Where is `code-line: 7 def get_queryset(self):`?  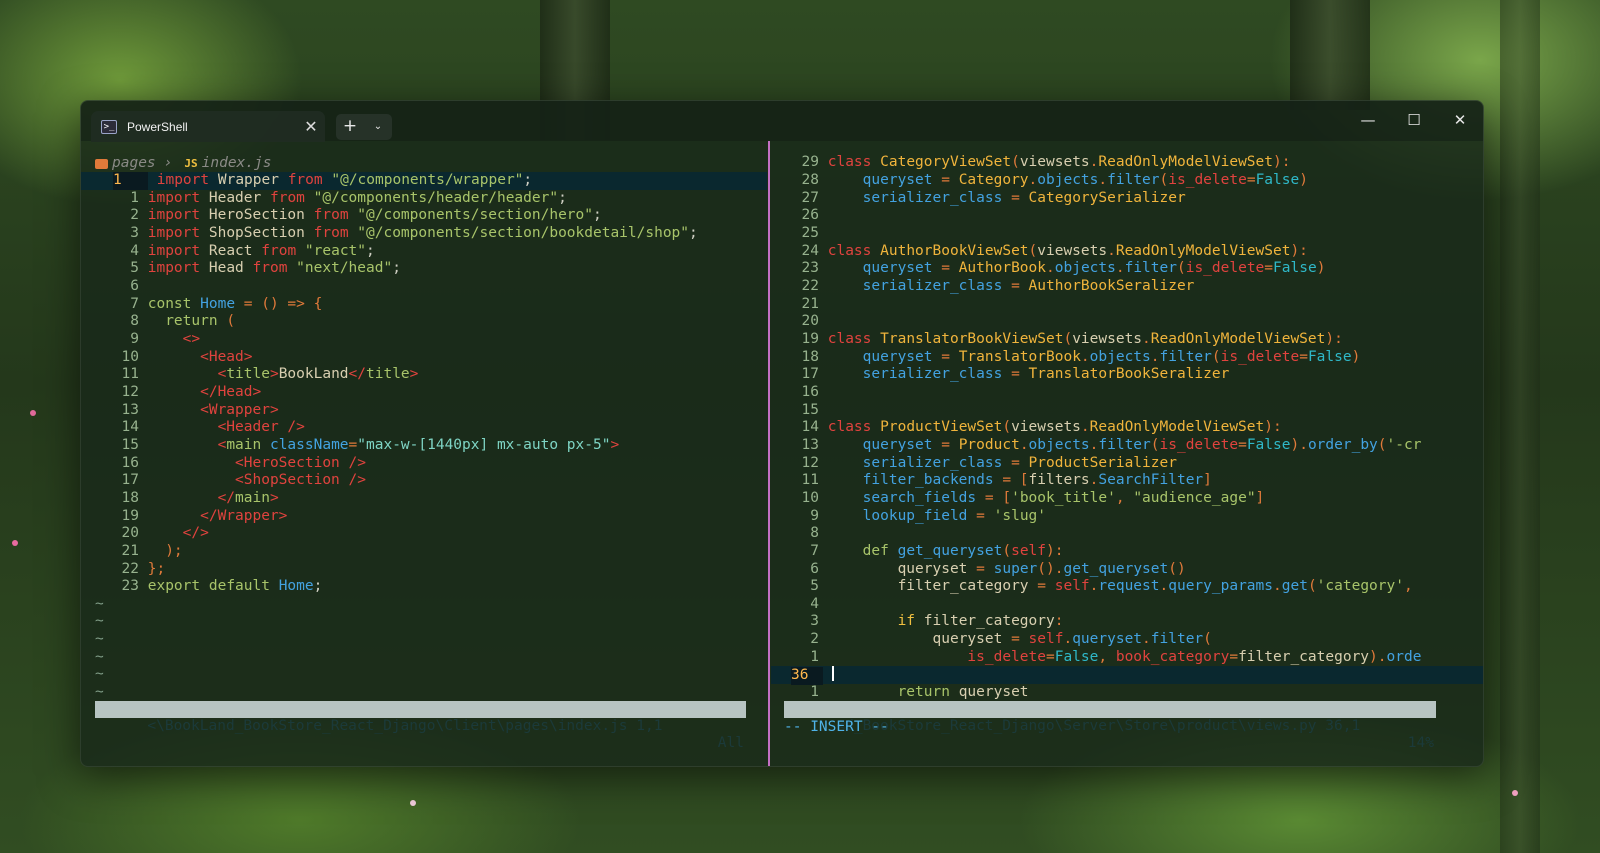
code-line: 7 def get_queryset(self): is located at coordinates (937, 551).